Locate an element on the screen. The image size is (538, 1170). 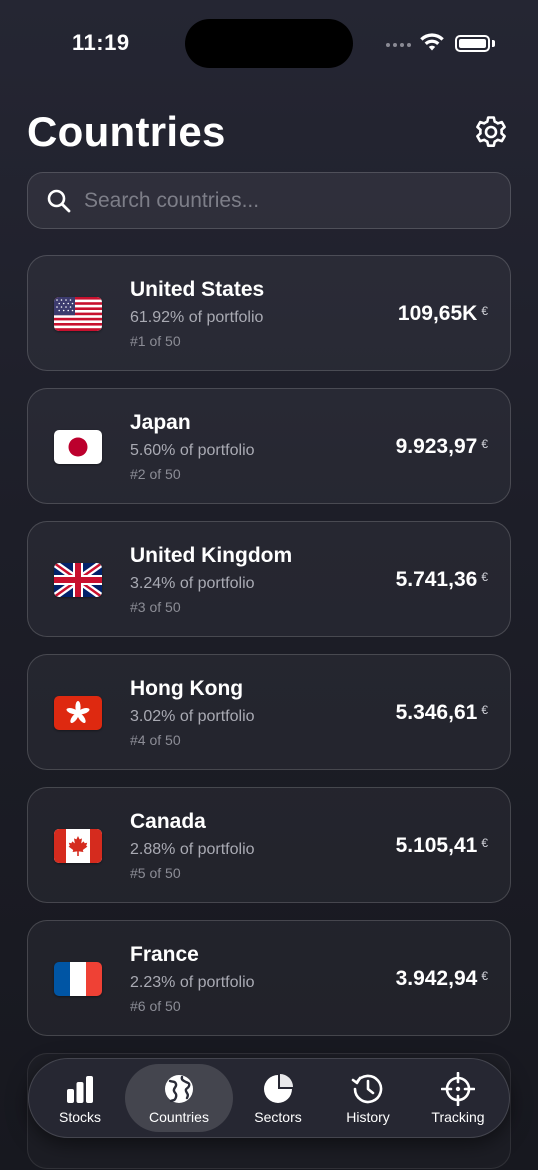
status-bar: 11:19 is located at coordinates (269, 45).